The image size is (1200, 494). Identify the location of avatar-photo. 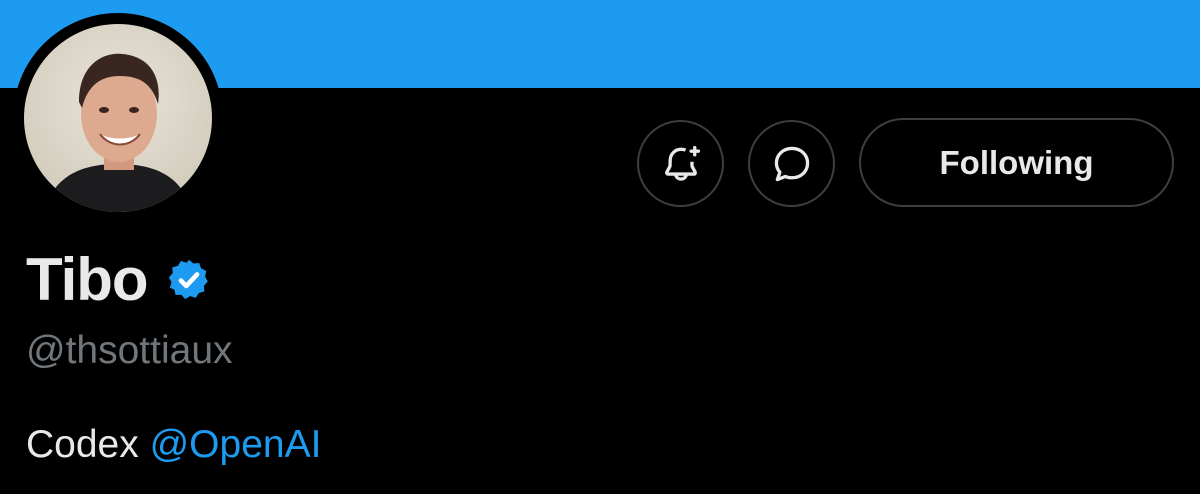
(118, 118).